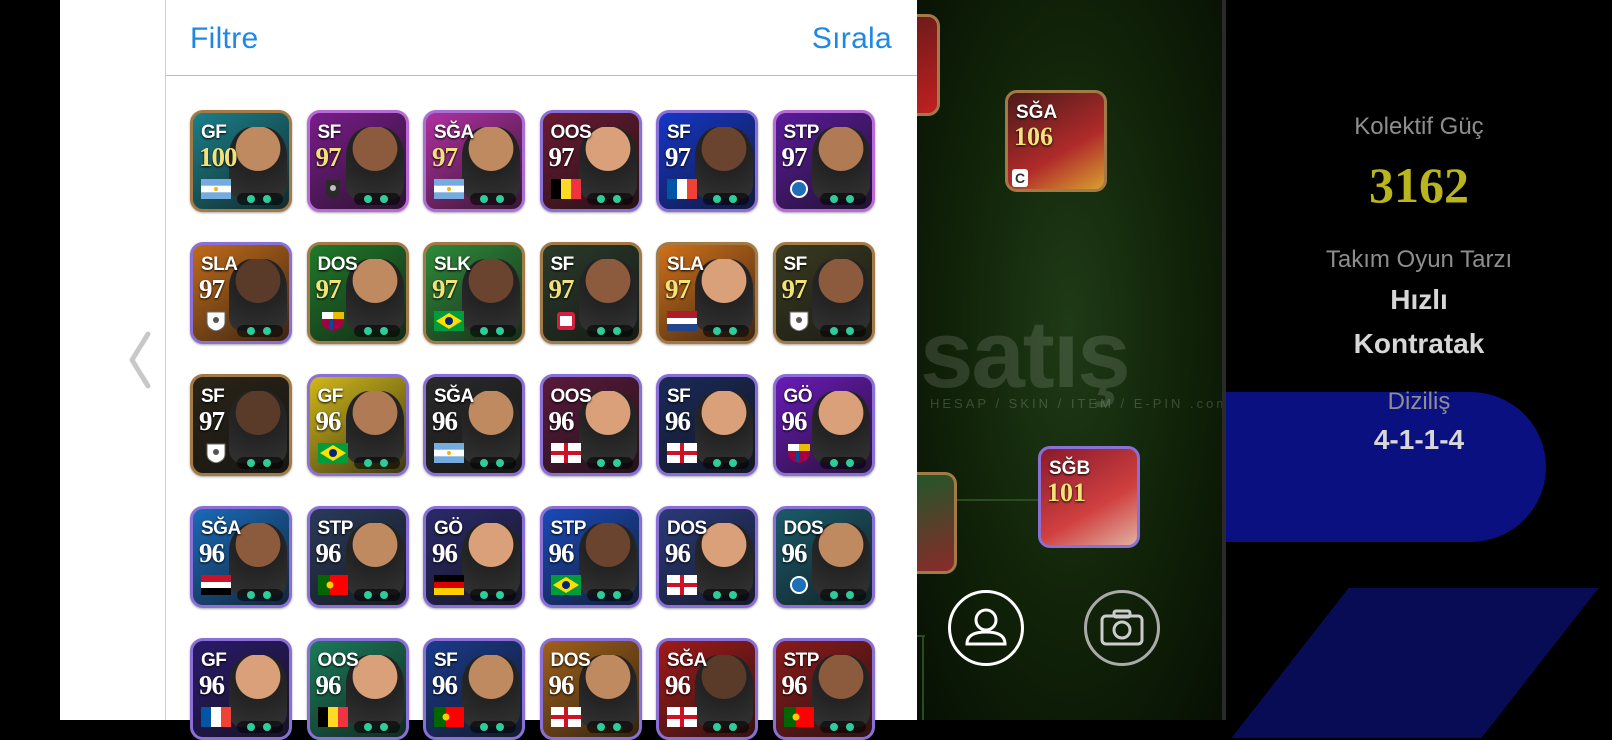 This screenshot has height=740, width=1612. Describe the element at coordinates (452, 264) in the screenshot. I see `card-position: SLK` at that location.